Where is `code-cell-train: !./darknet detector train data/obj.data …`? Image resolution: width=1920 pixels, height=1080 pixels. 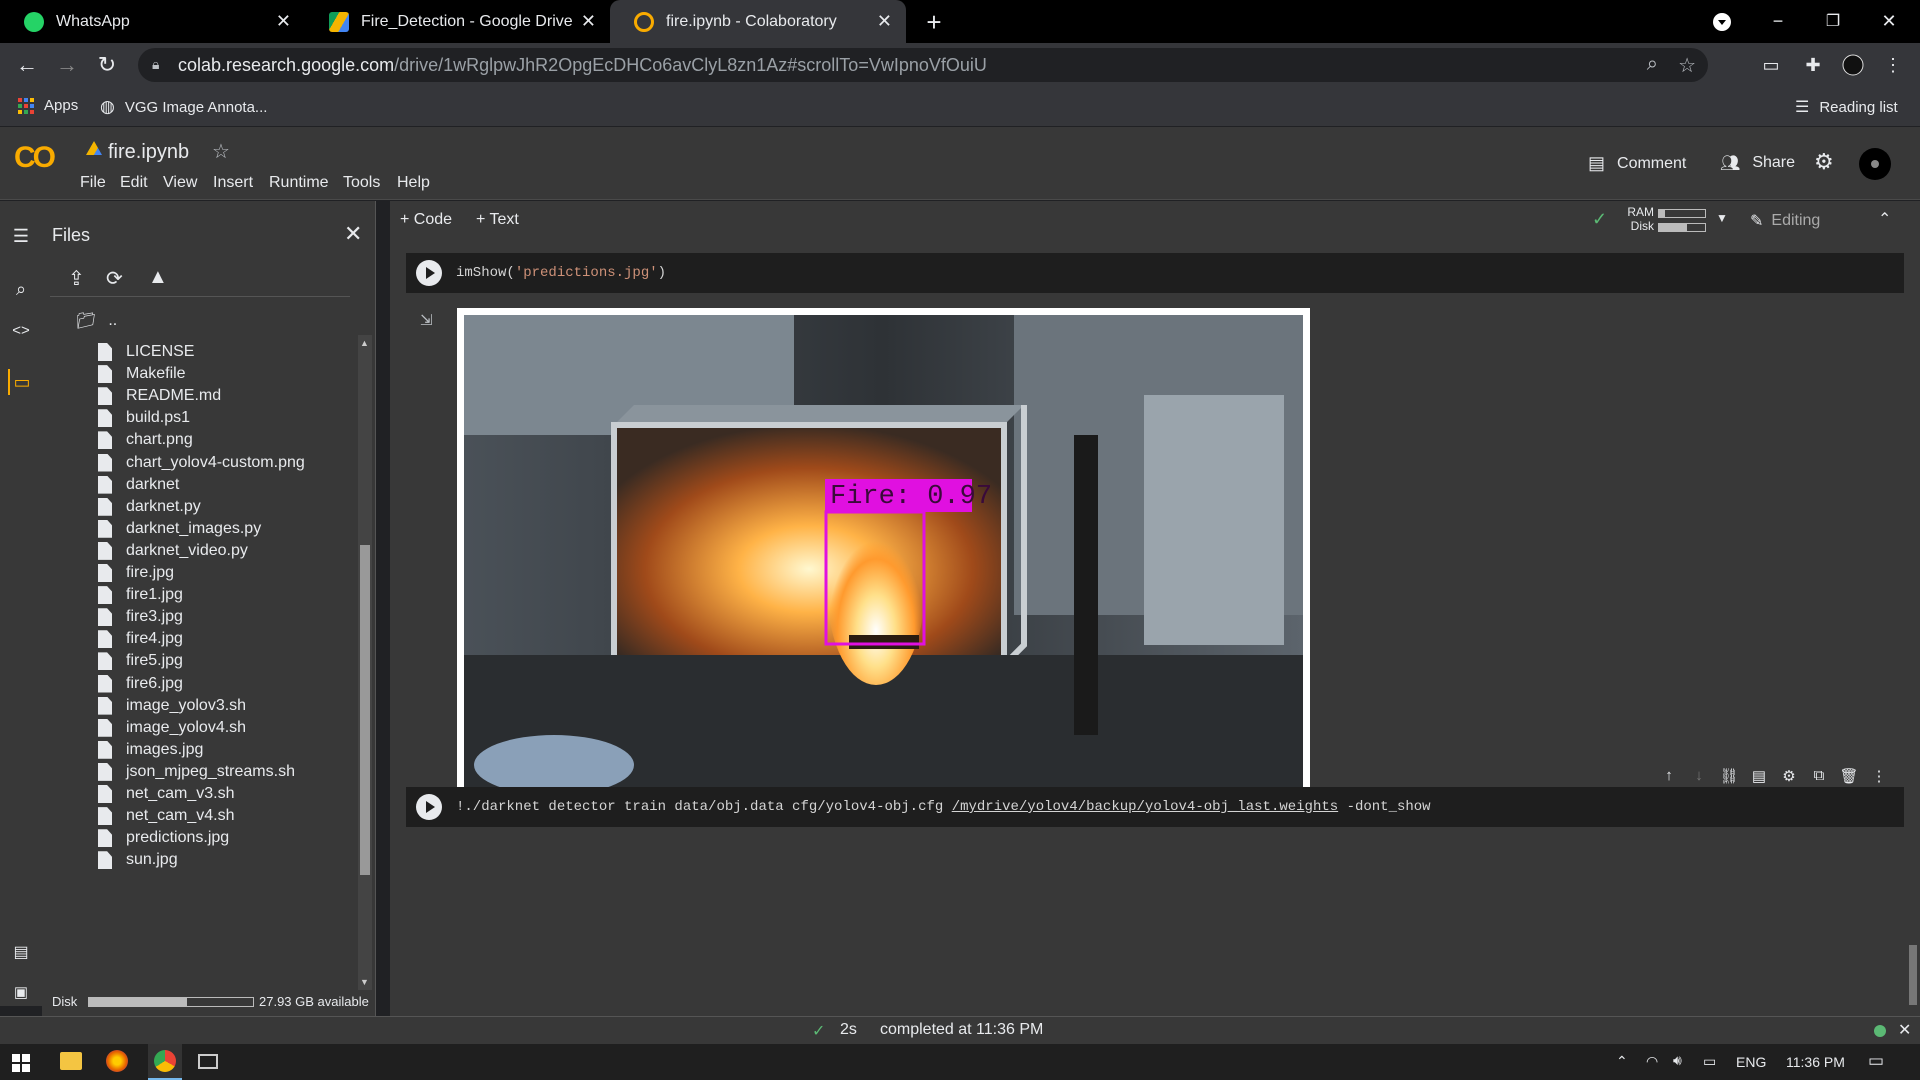 code-cell-train: !./darknet detector train data/obj.data … is located at coordinates (1155, 807).